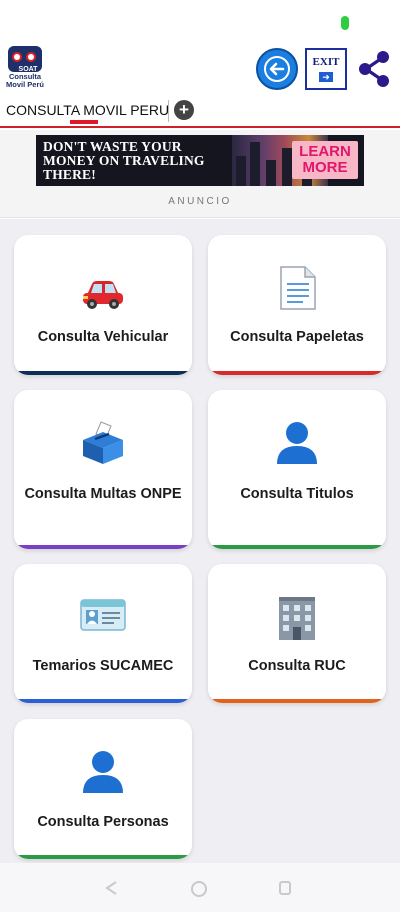 The width and height of the screenshot is (400, 912). I want to click on share-button, so click(375, 69).